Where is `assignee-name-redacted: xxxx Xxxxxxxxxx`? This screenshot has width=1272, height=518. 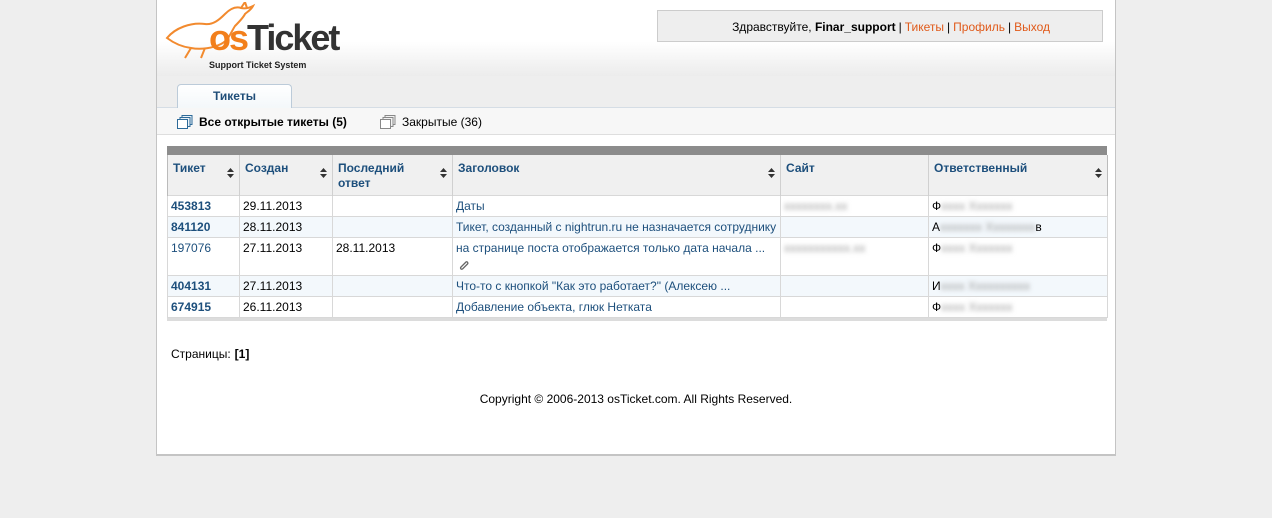 assignee-name-redacted: xxxx Xxxxxxxxxx is located at coordinates (985, 286).